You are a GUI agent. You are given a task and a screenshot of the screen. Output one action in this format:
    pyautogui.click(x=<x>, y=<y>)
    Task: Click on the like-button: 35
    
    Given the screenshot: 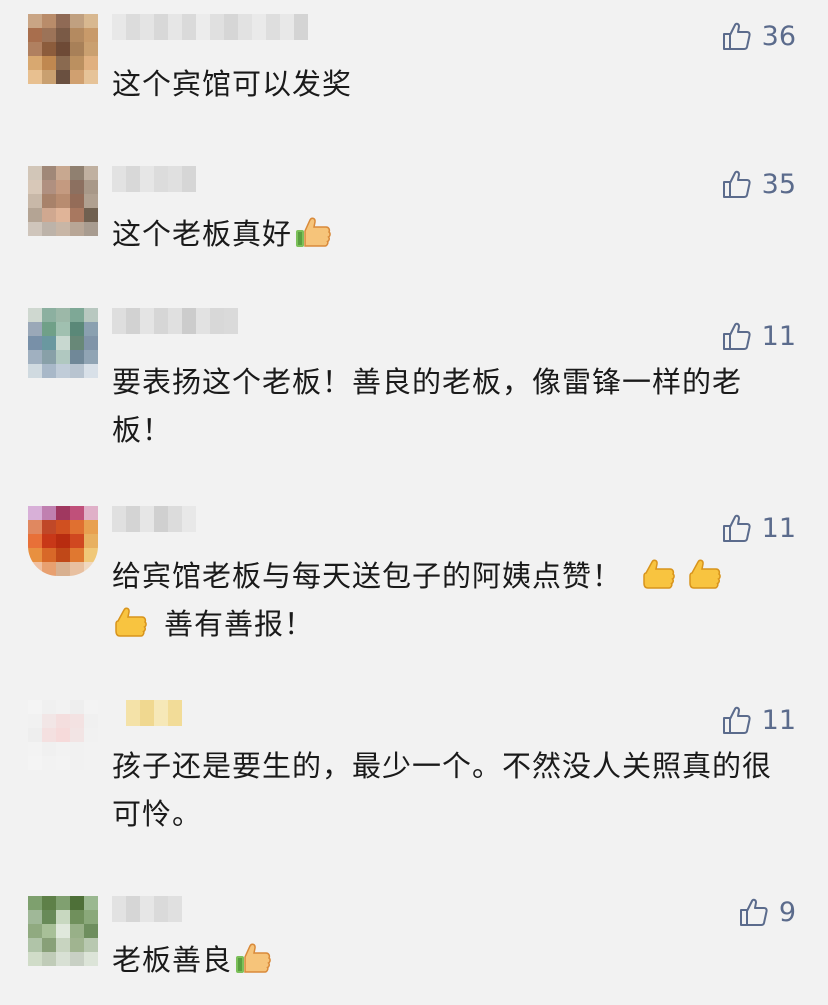 What is the action you would take?
    pyautogui.click(x=758, y=184)
    